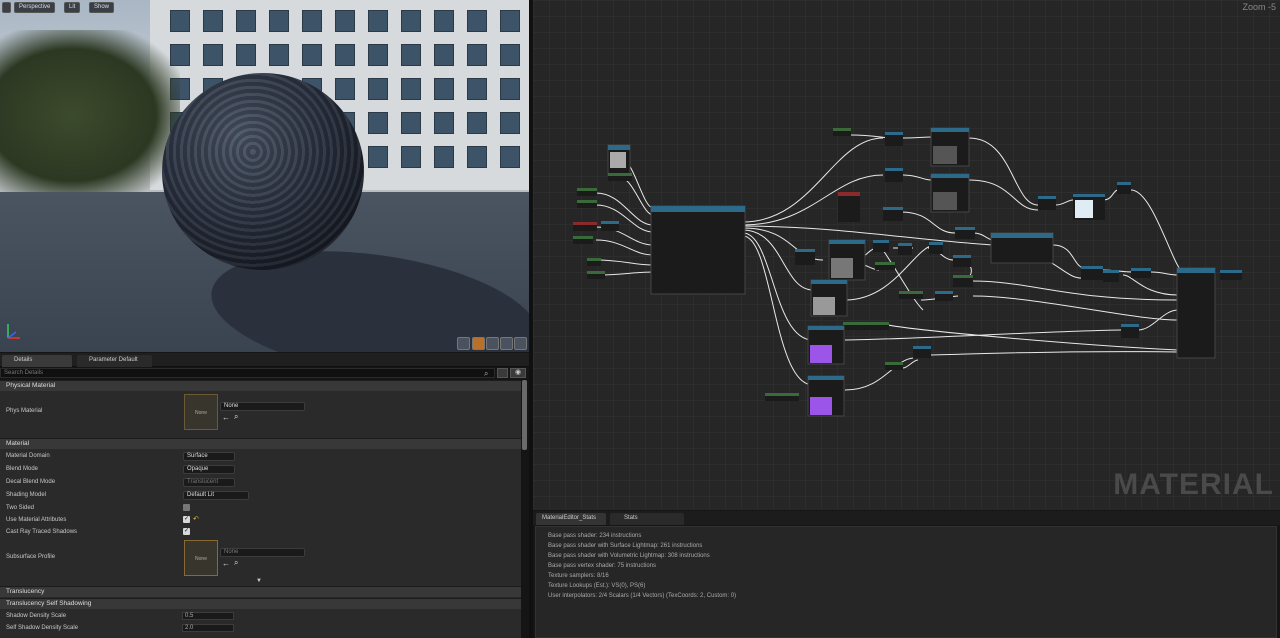 The width and height of the screenshot is (1280, 638). I want to click on section-translucency-self-shadowing: Translucency Self Shadowing, so click(260, 603).